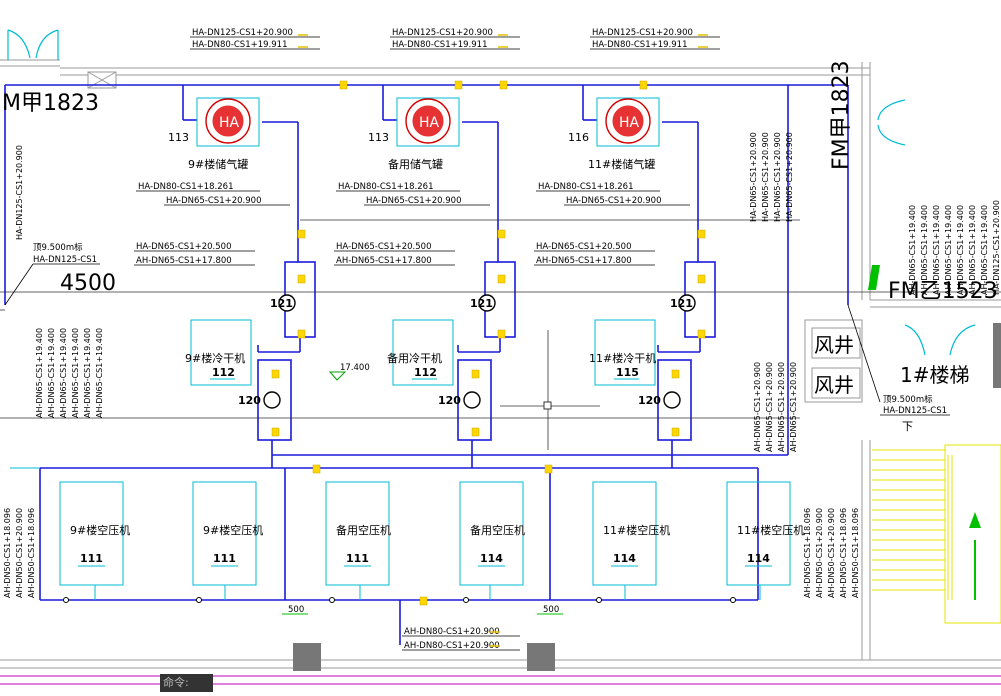 The width and height of the screenshot is (1001, 696). Describe the element at coordinates (907, 426) in the screenshot. I see `stair-down-label: 下` at that location.